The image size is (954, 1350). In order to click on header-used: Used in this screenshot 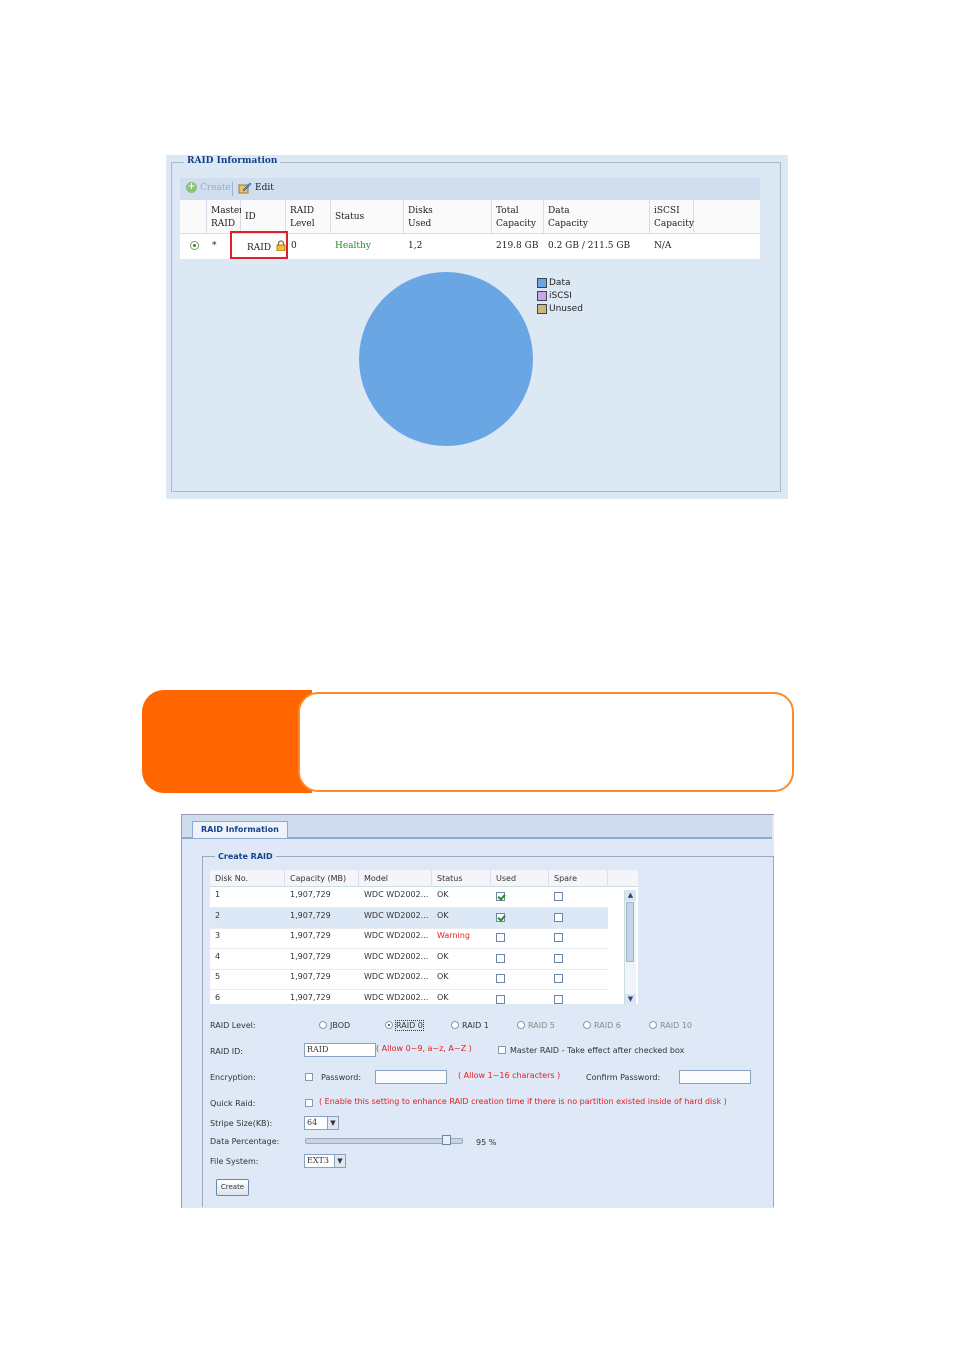, I will do `click(520, 878)`.